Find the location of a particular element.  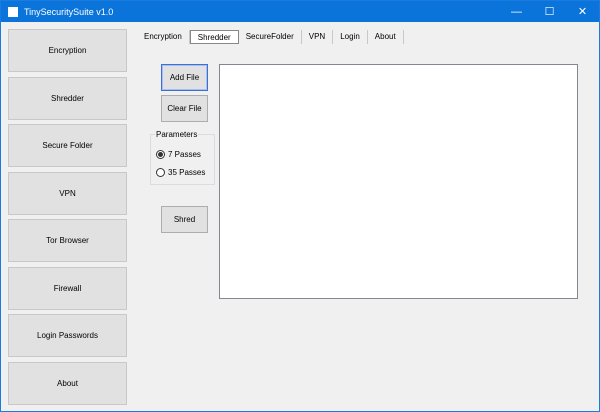

radio-unchecked-icon is located at coordinates (160, 172).